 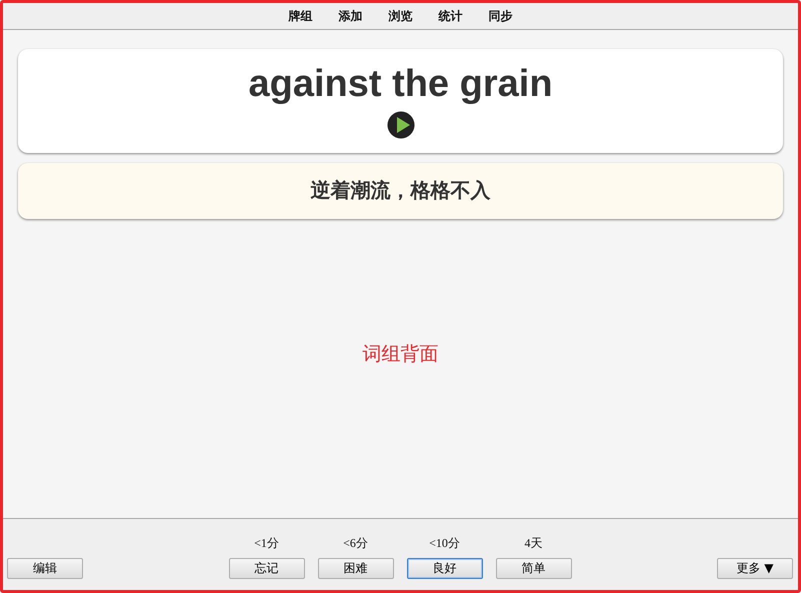 I want to click on play-icon, so click(x=400, y=125).